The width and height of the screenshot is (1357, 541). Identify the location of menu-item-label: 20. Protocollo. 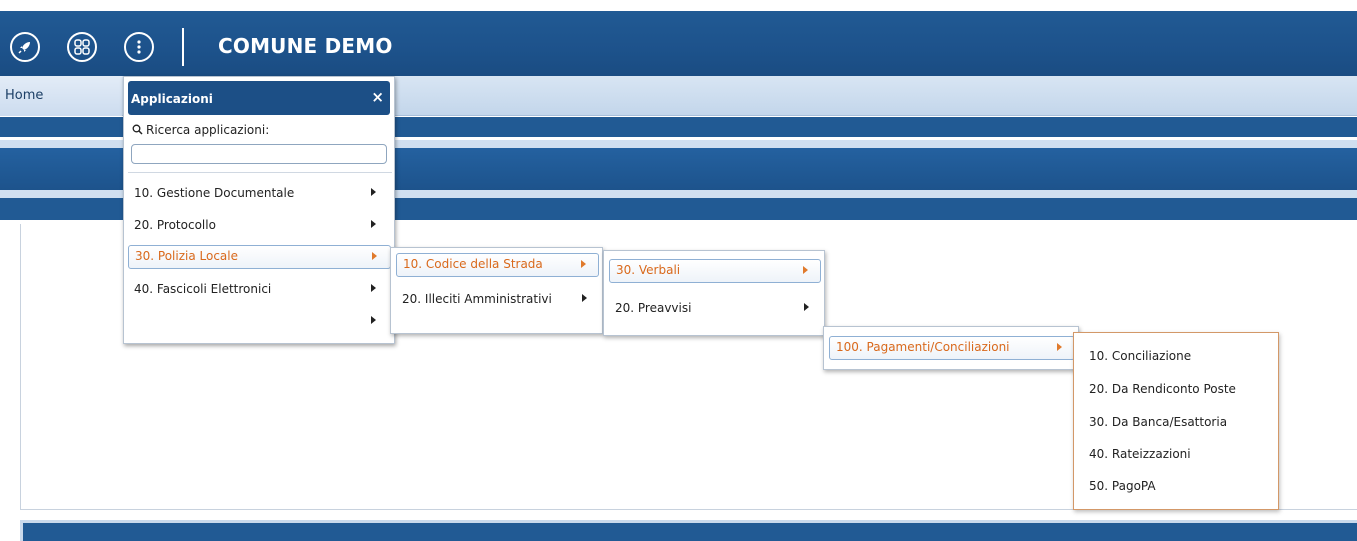
(175, 225).